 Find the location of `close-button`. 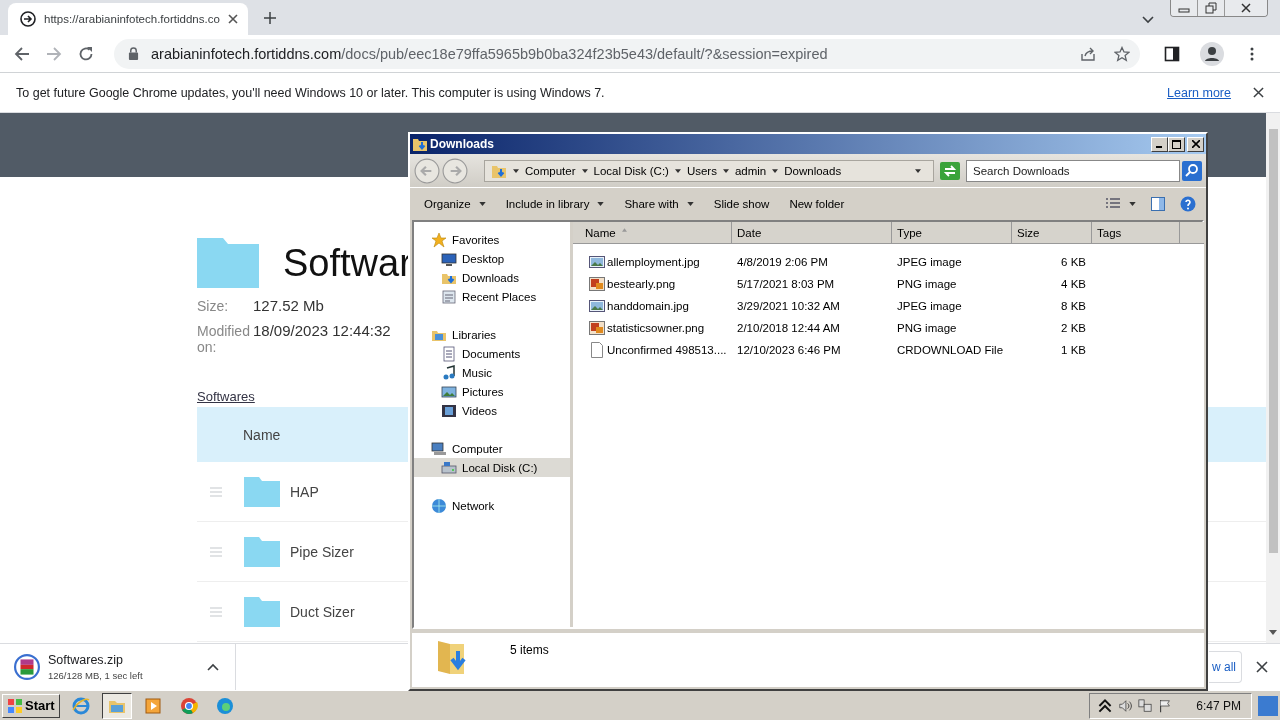

close-button is located at coordinates (1245, 8).